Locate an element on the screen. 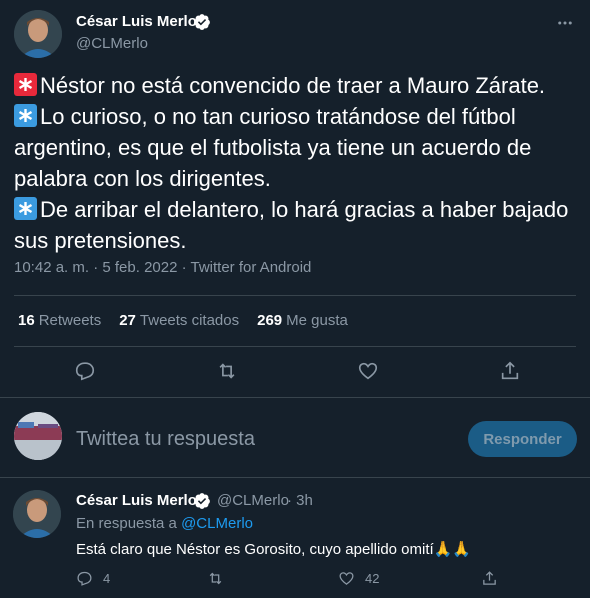 The height and width of the screenshot is (598, 590). red-asterisk-icon is located at coordinates (25, 84).